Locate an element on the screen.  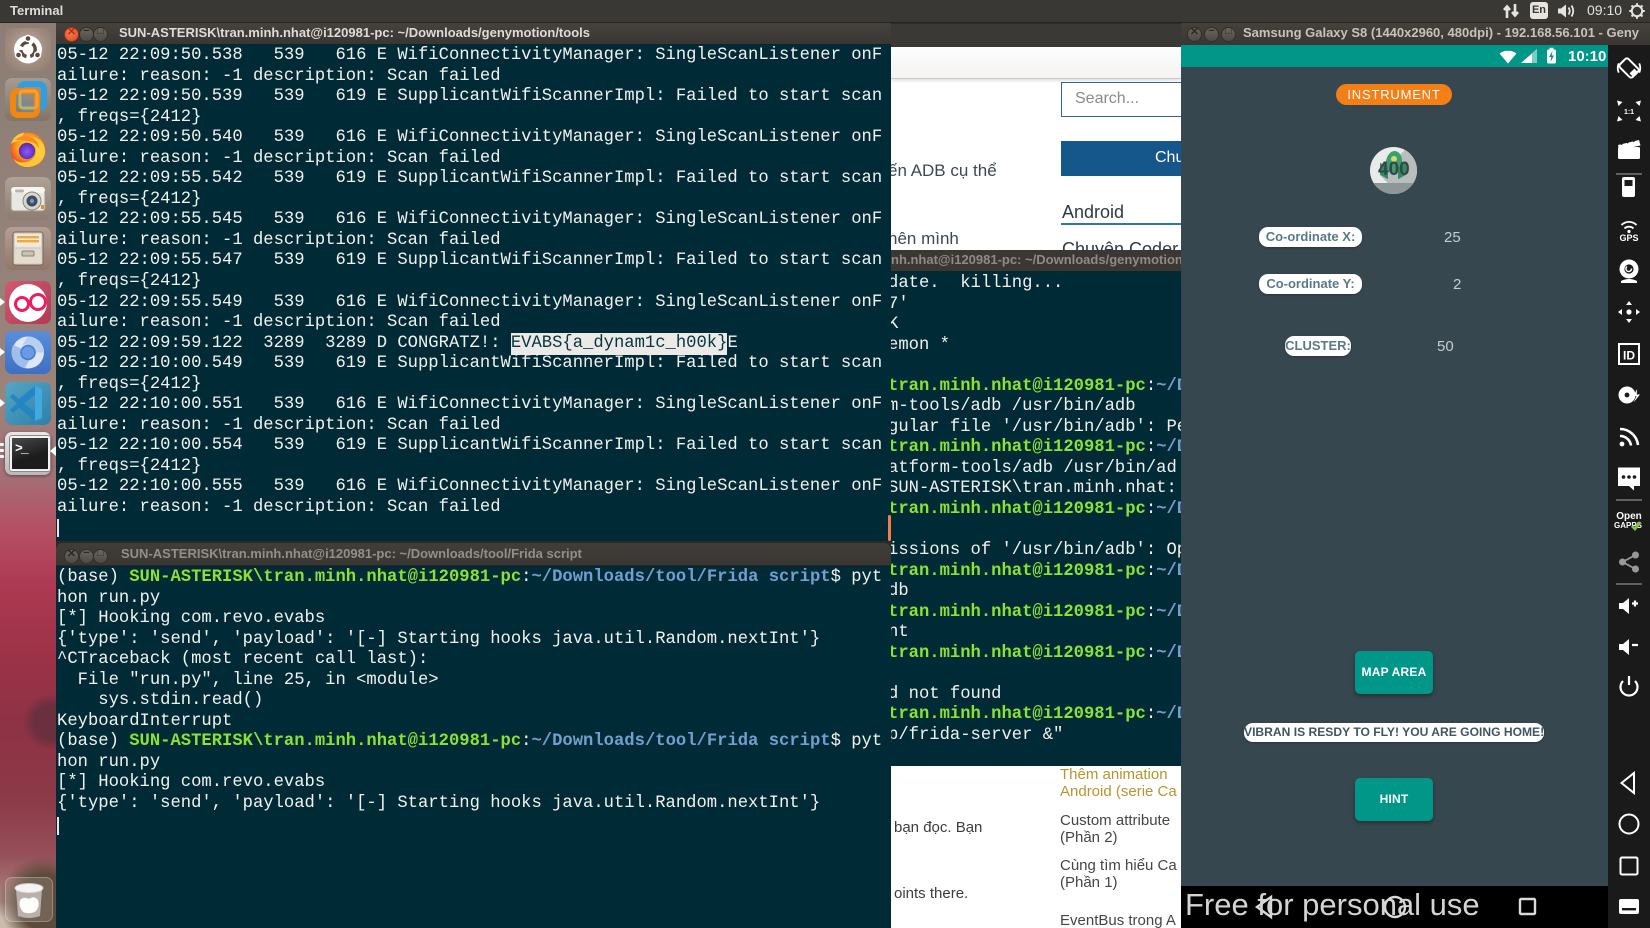
svg-text: GPS is located at coordinates (1628, 238).